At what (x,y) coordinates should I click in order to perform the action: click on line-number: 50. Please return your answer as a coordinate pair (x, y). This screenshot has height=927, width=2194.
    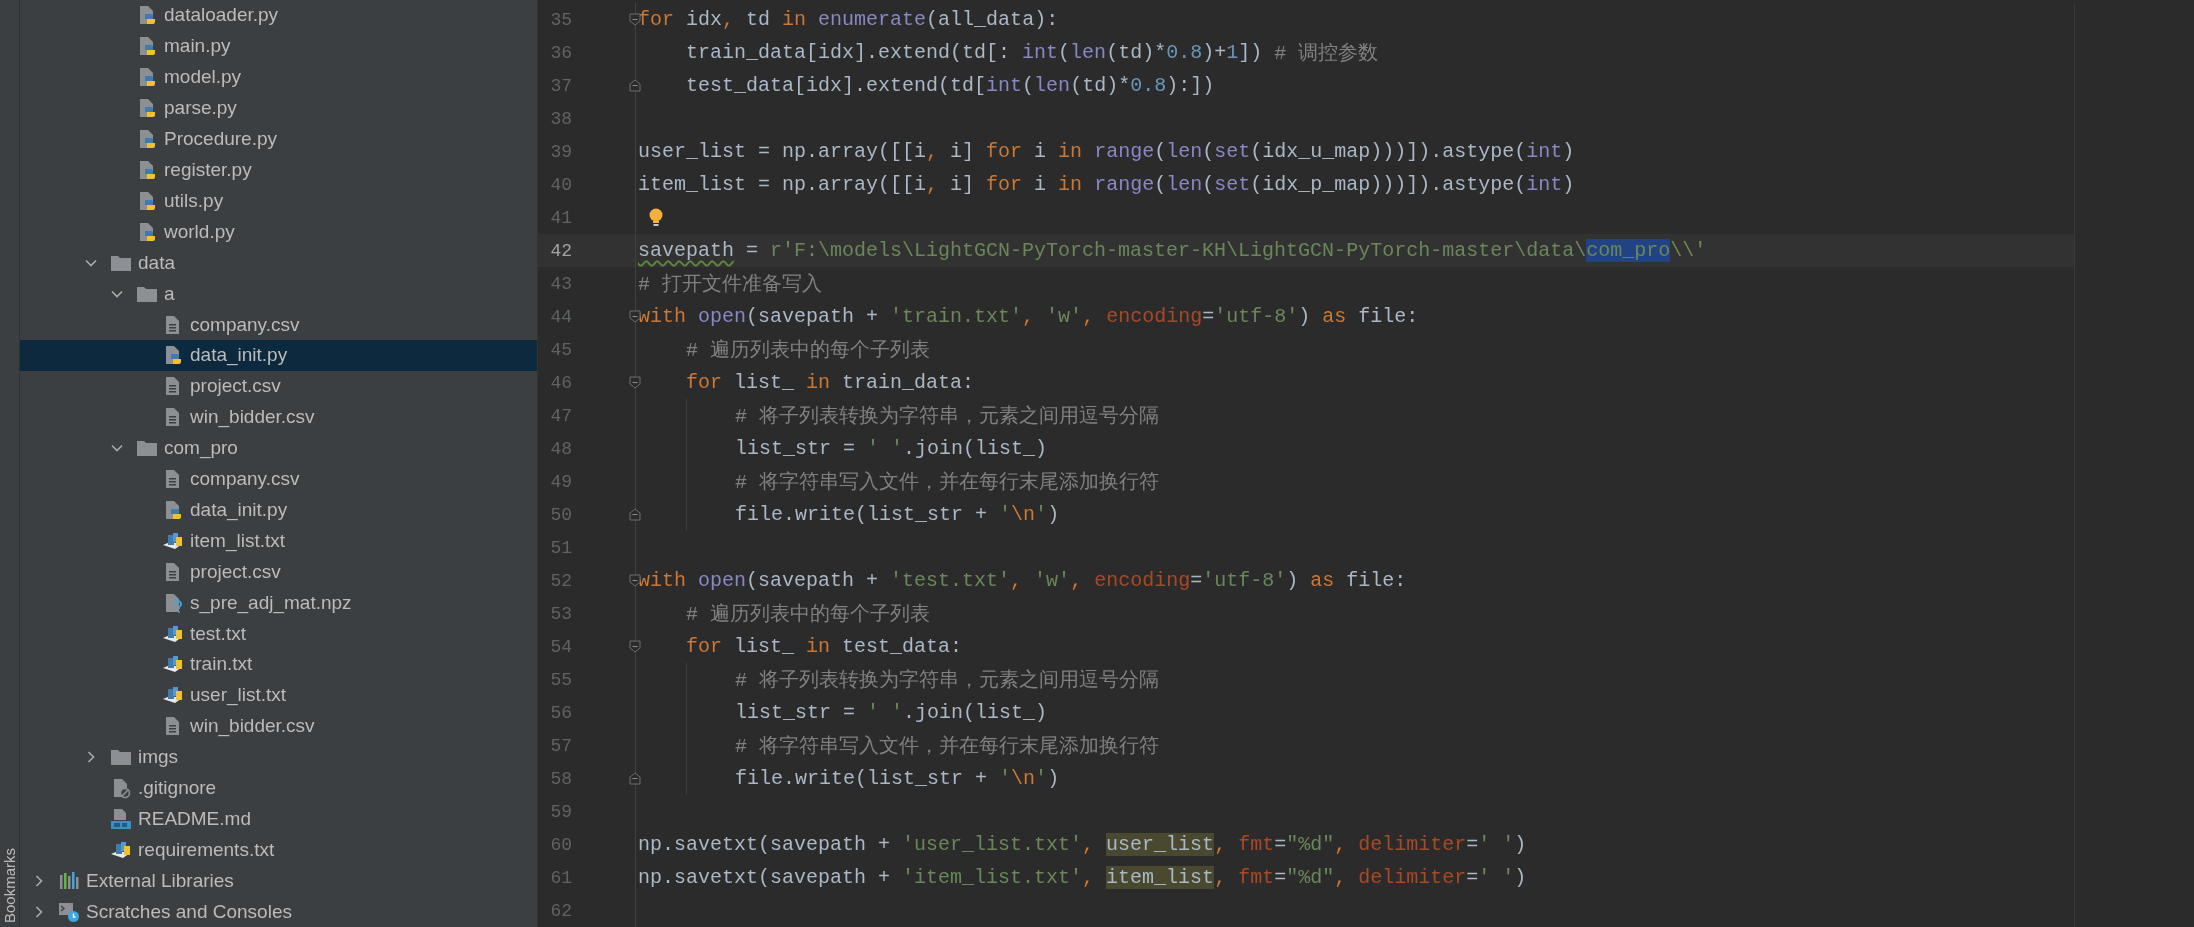
    Looking at the image, I should click on (560, 514).